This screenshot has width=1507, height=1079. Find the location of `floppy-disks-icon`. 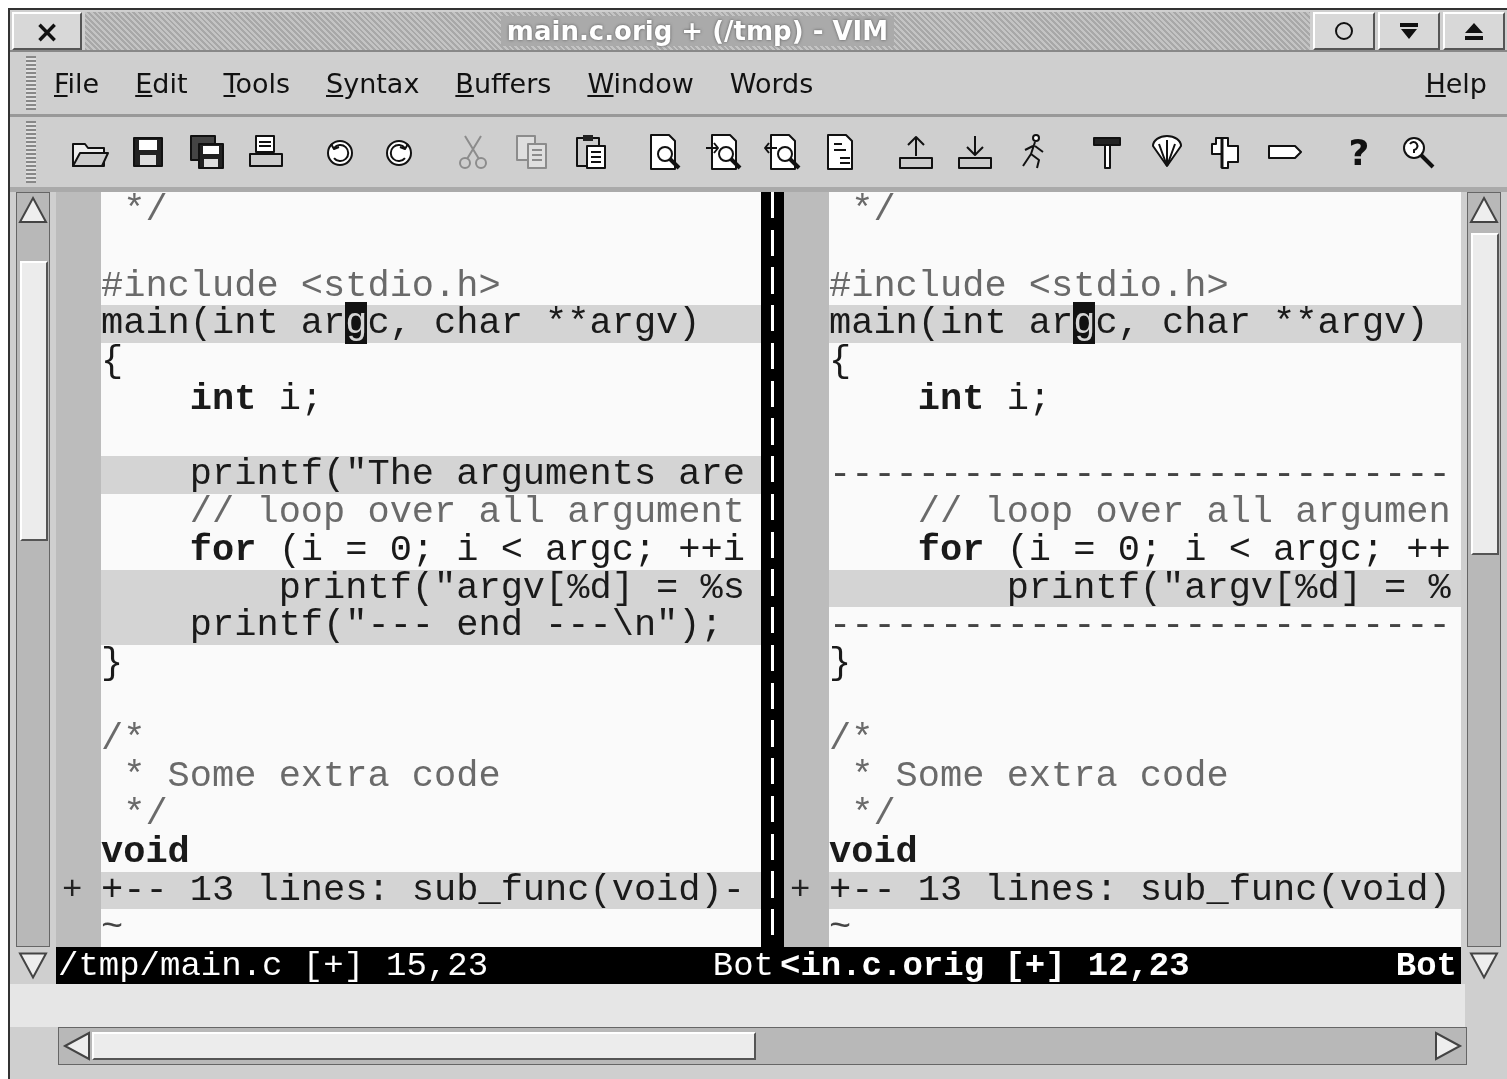

floppy-disks-icon is located at coordinates (207, 152).